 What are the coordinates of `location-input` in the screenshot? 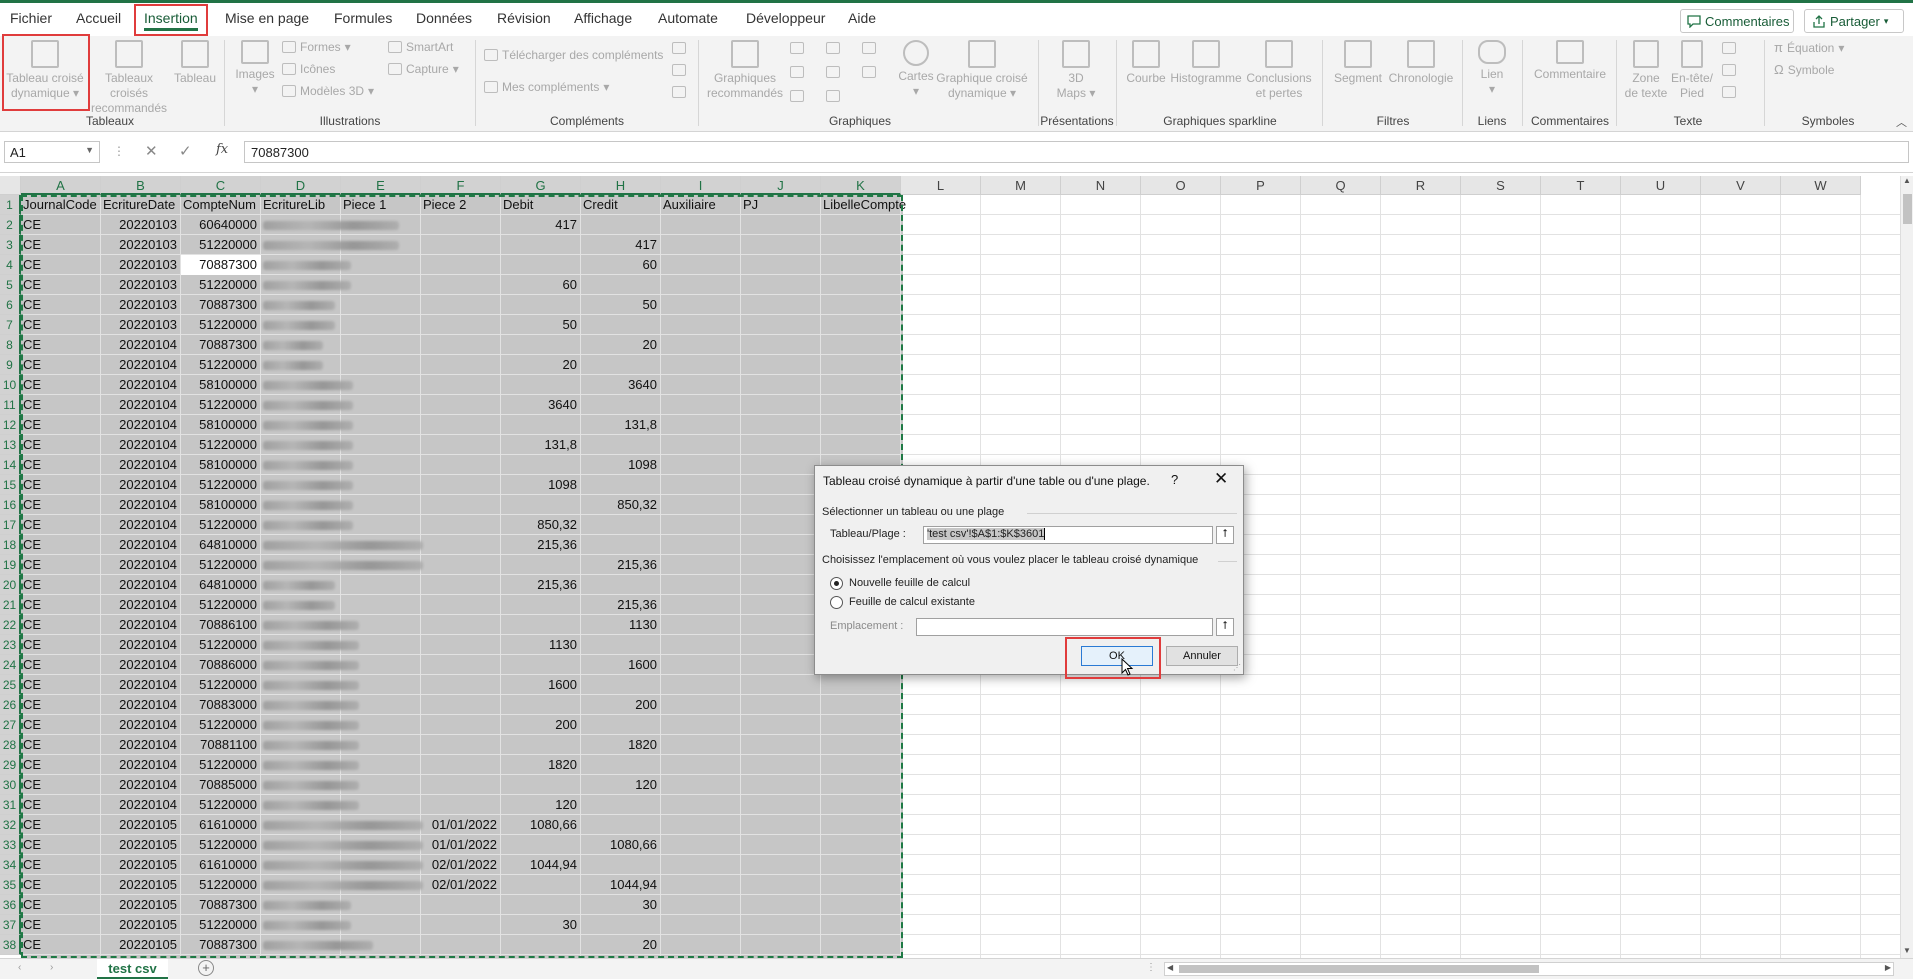 It's located at (1064, 627).